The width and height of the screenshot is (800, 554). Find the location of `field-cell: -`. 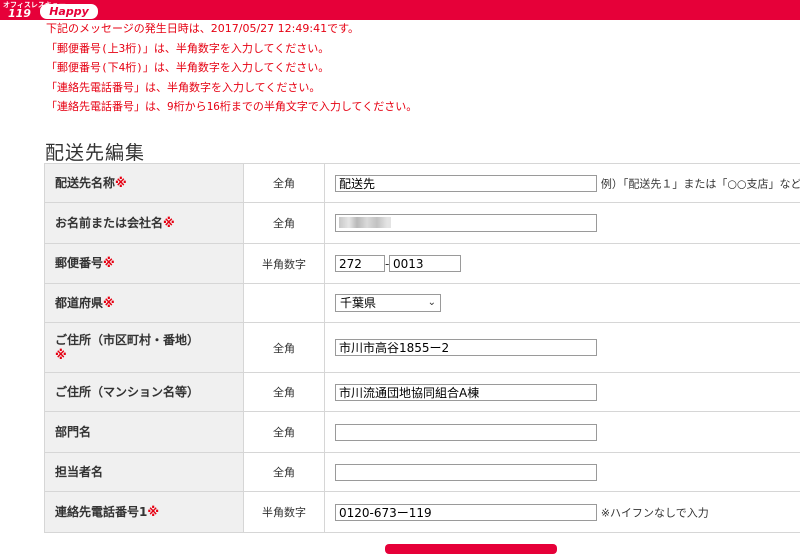

field-cell: - is located at coordinates (562, 264).